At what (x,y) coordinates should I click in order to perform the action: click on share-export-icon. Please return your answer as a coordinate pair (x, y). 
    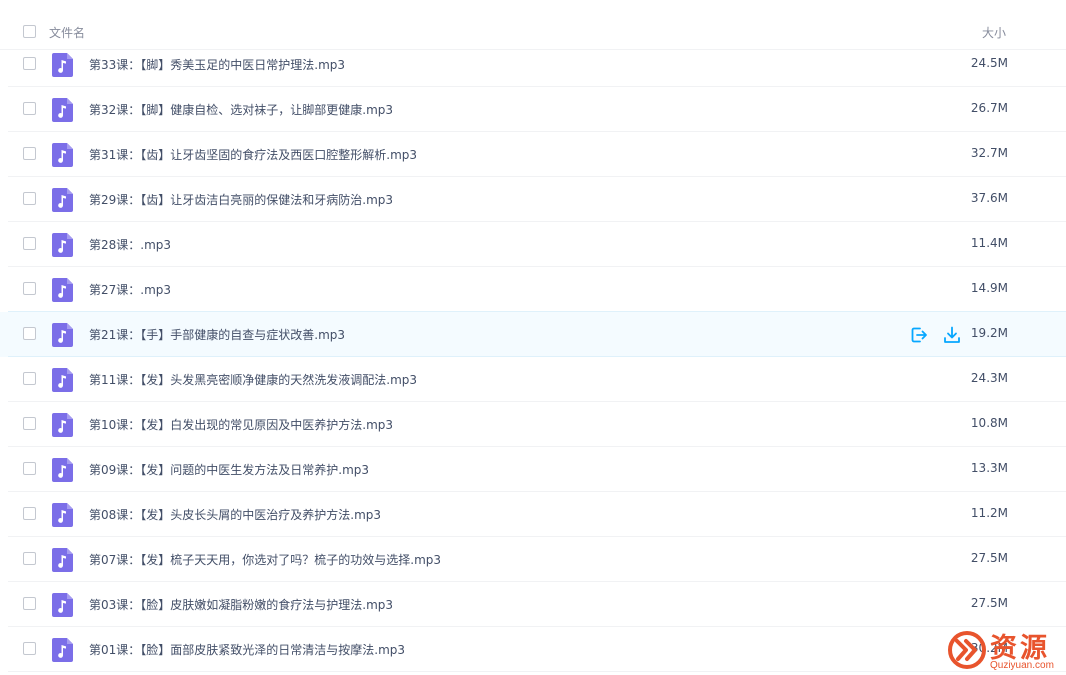
    Looking at the image, I should click on (919, 335).